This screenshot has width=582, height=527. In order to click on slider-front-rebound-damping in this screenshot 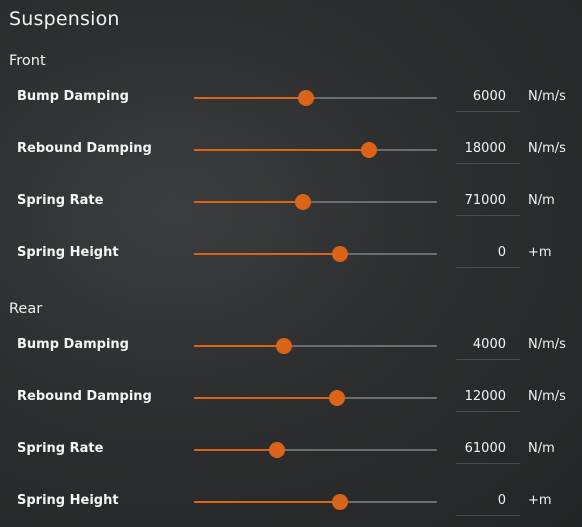, I will do `click(315, 150)`.